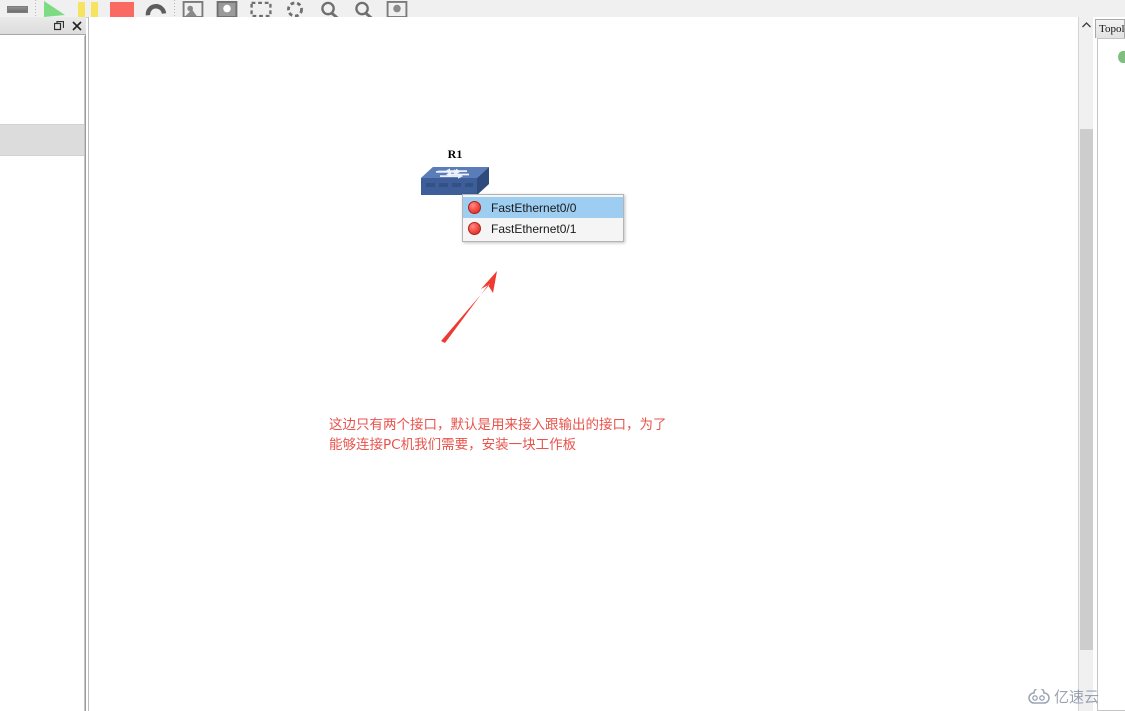 This screenshot has height=711, width=1125. What do you see at coordinates (455, 154) in the screenshot?
I see `device-label-r1: R1` at bounding box center [455, 154].